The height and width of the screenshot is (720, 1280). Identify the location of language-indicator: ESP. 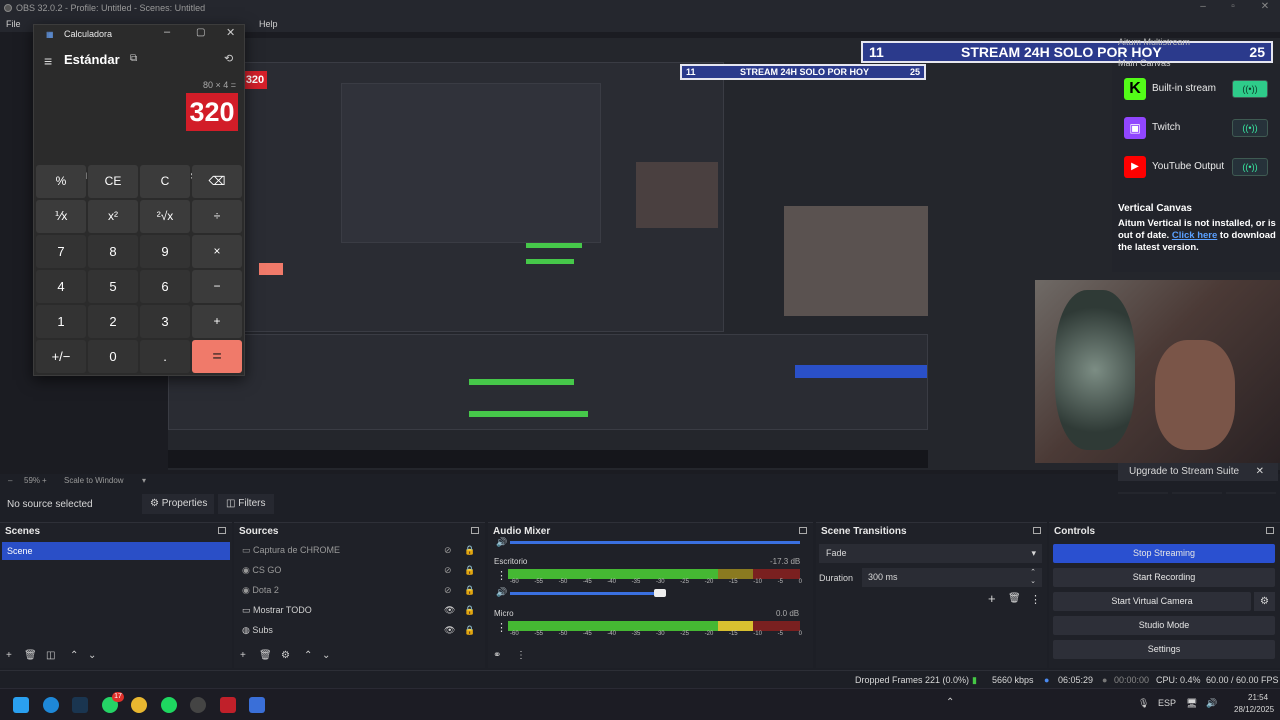
(1167, 703).